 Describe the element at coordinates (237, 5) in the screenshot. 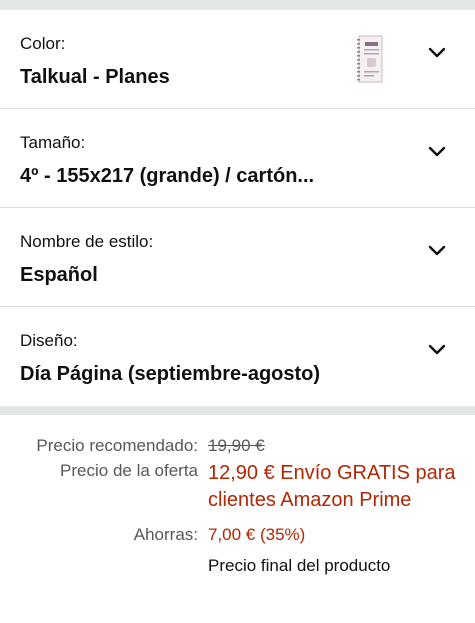

I see `top-separator-band` at that location.